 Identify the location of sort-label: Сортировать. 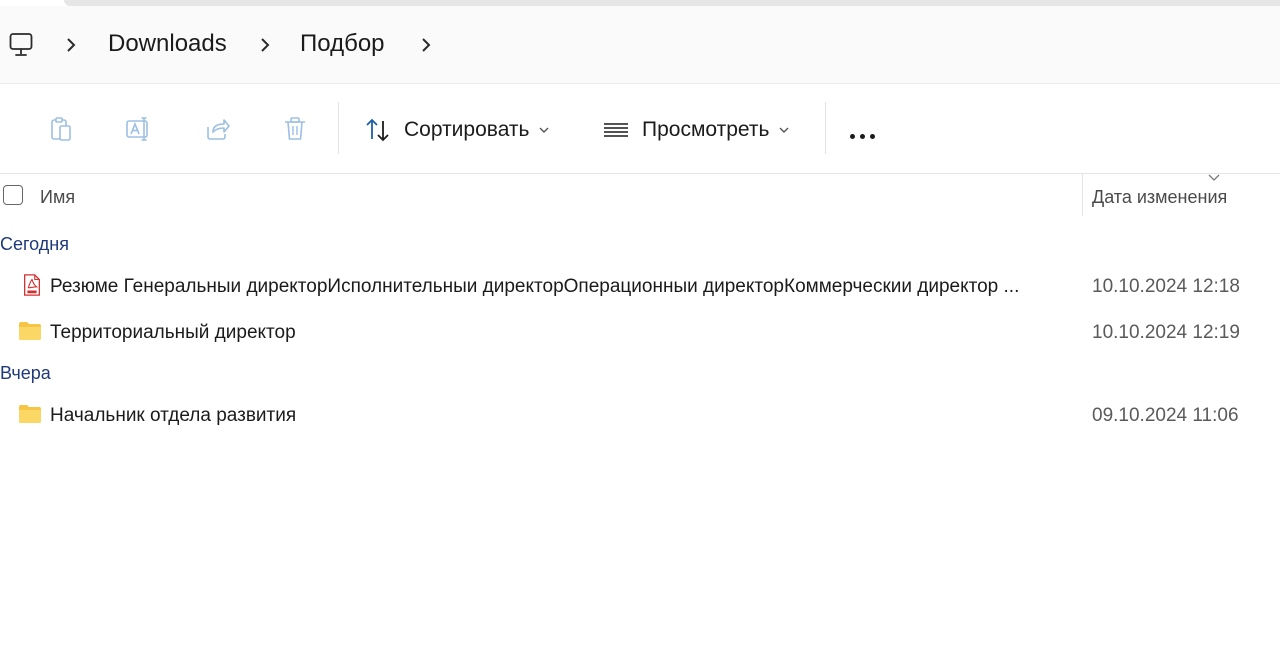
(467, 129).